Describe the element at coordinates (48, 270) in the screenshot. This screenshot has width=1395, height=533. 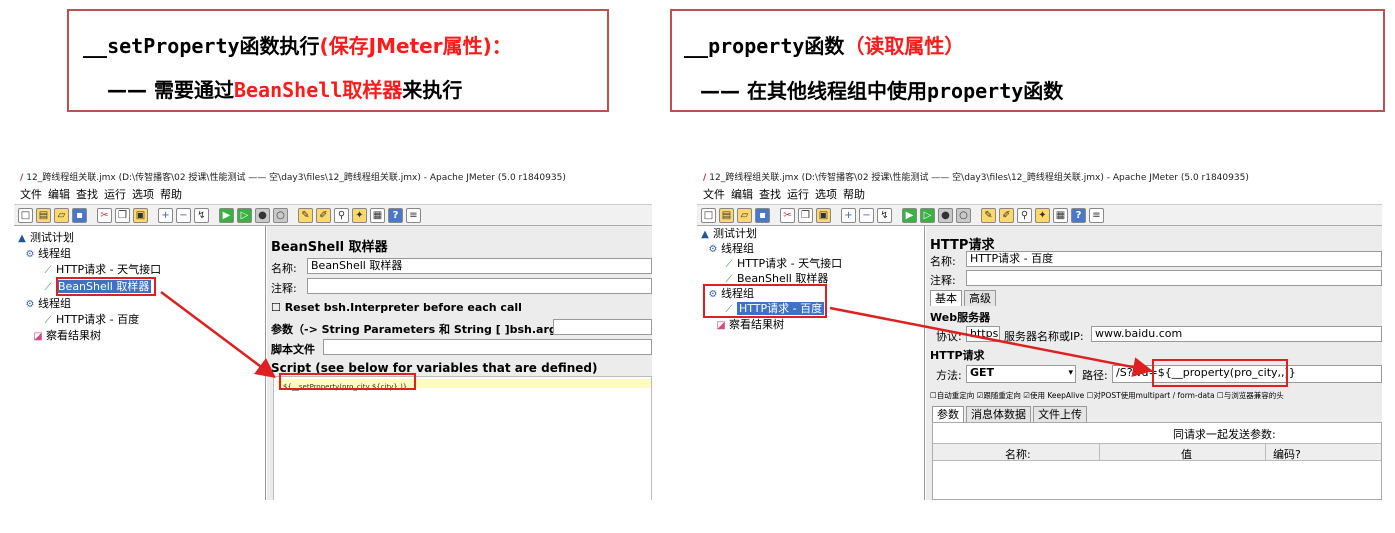
I see `sampler-icon: ⟋` at that location.